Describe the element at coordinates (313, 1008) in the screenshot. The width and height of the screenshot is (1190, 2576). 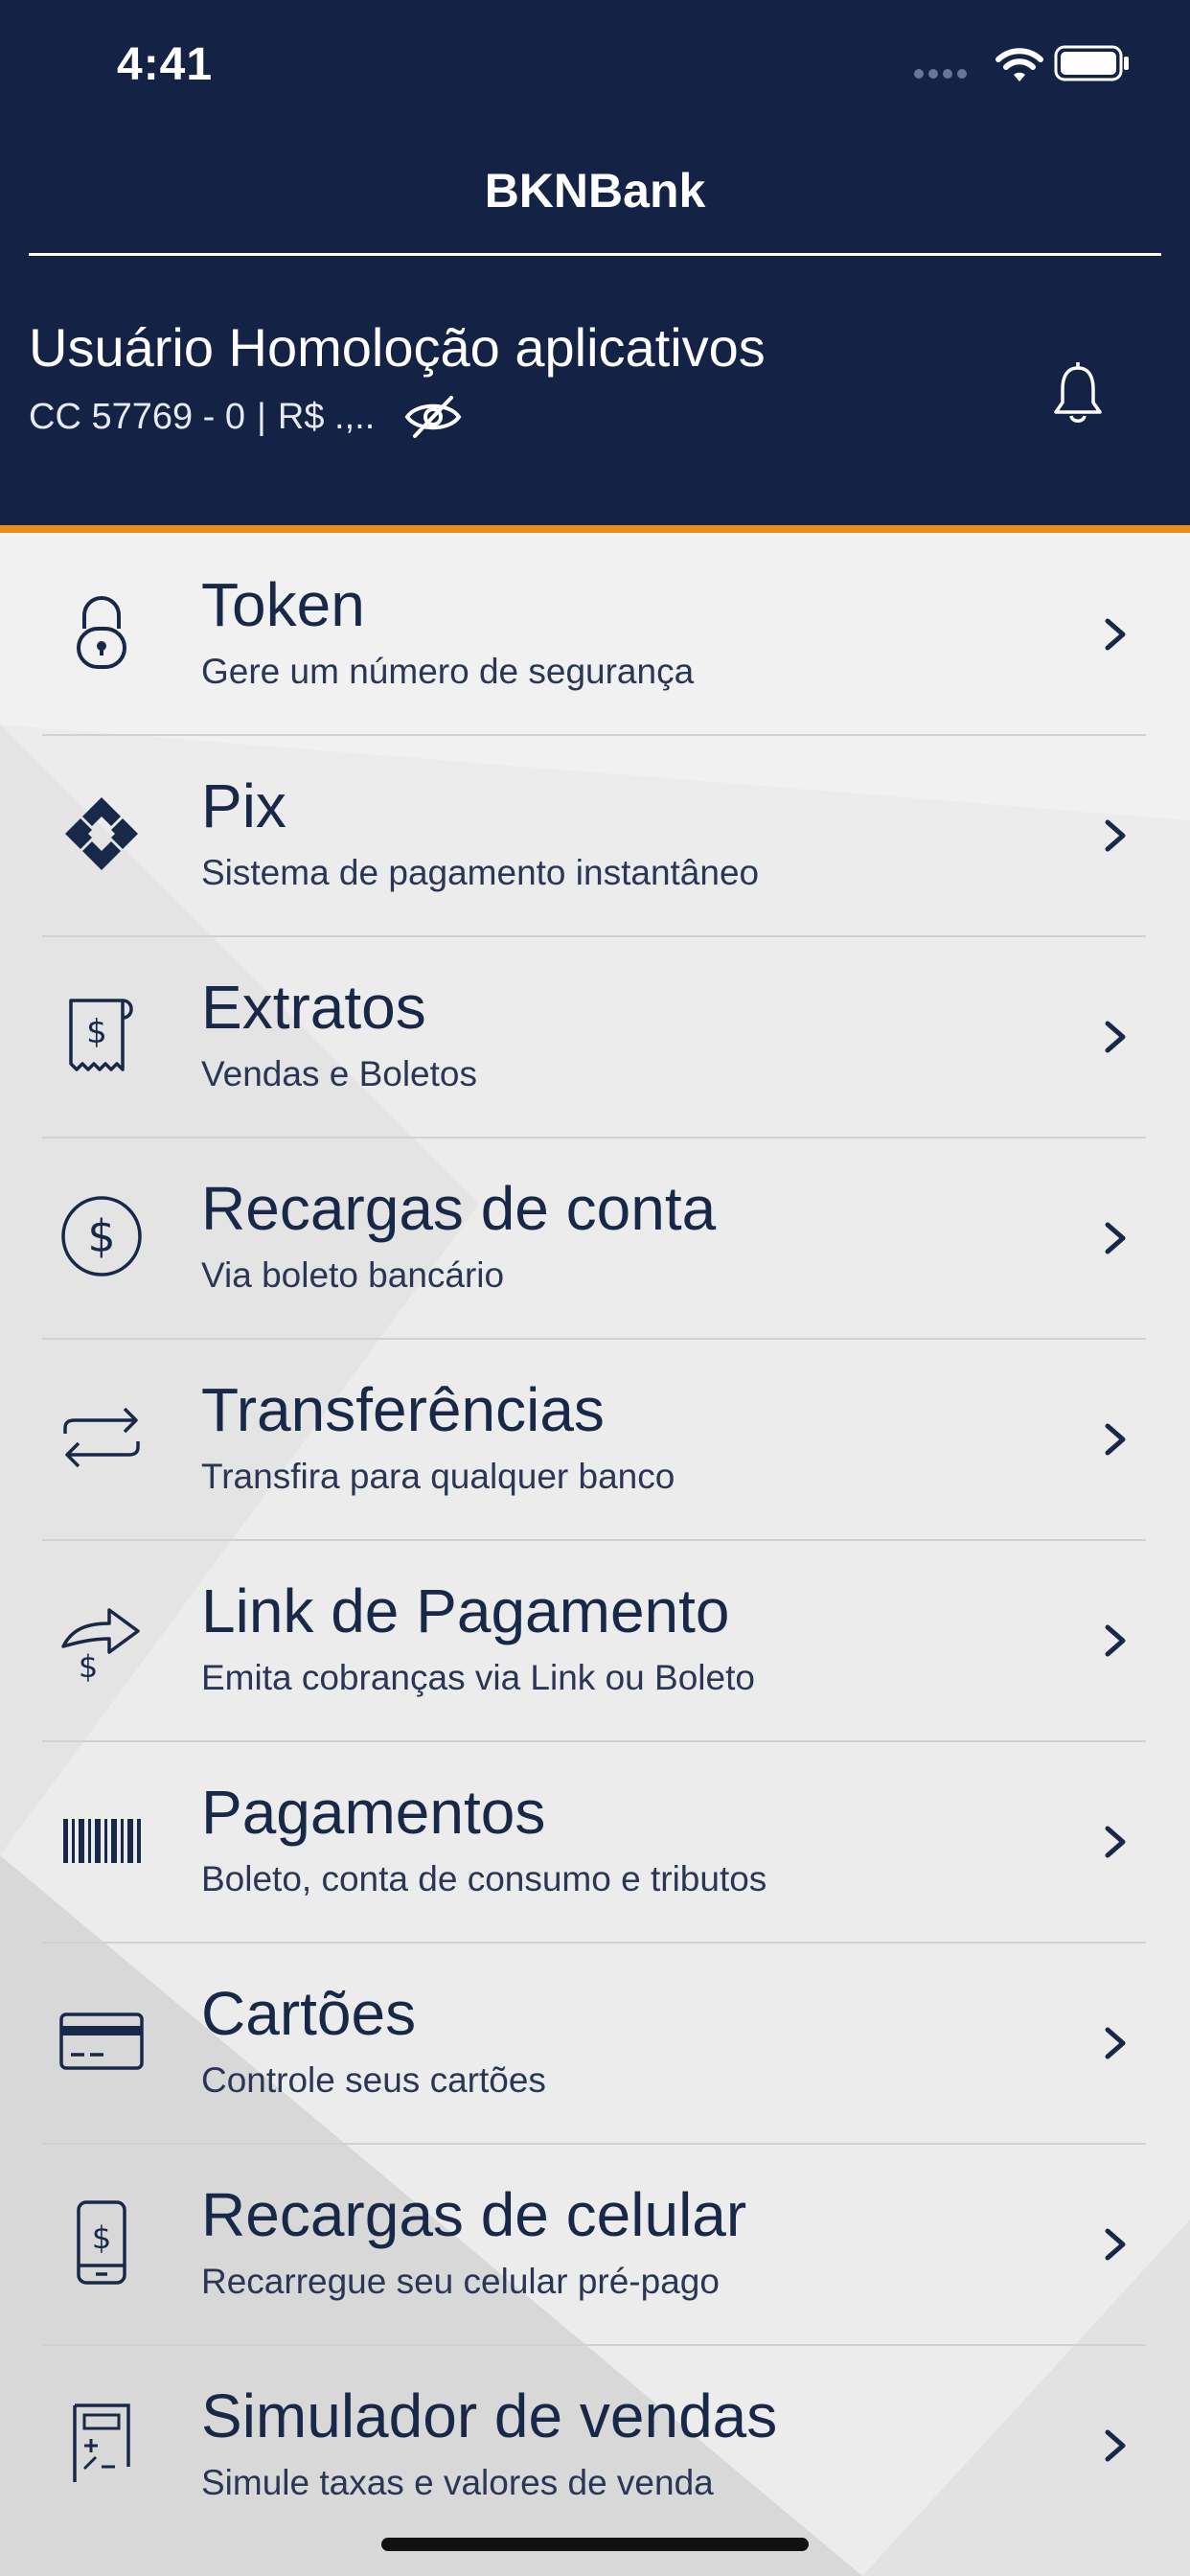
I see `menu-item-title: Extratos` at that location.